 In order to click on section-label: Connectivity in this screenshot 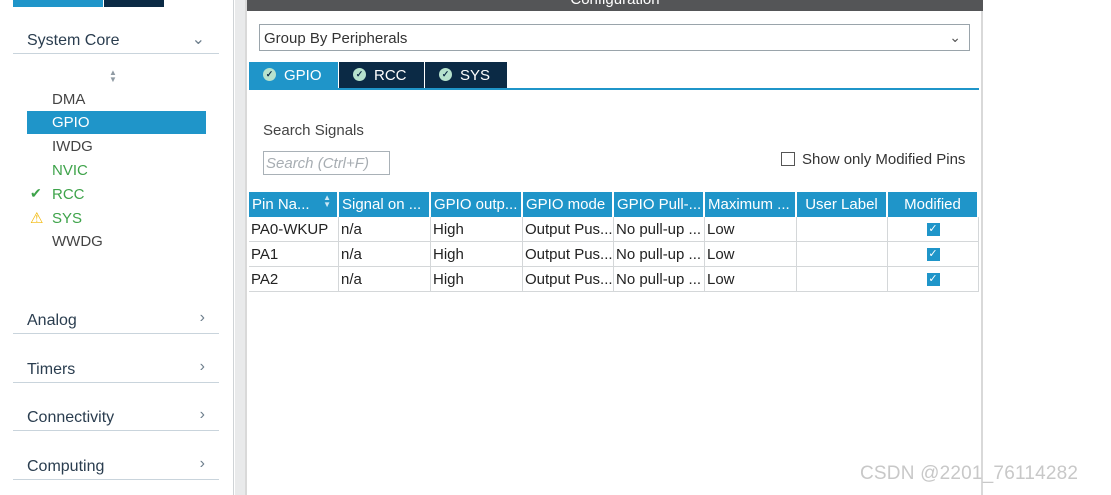, I will do `click(71, 417)`.